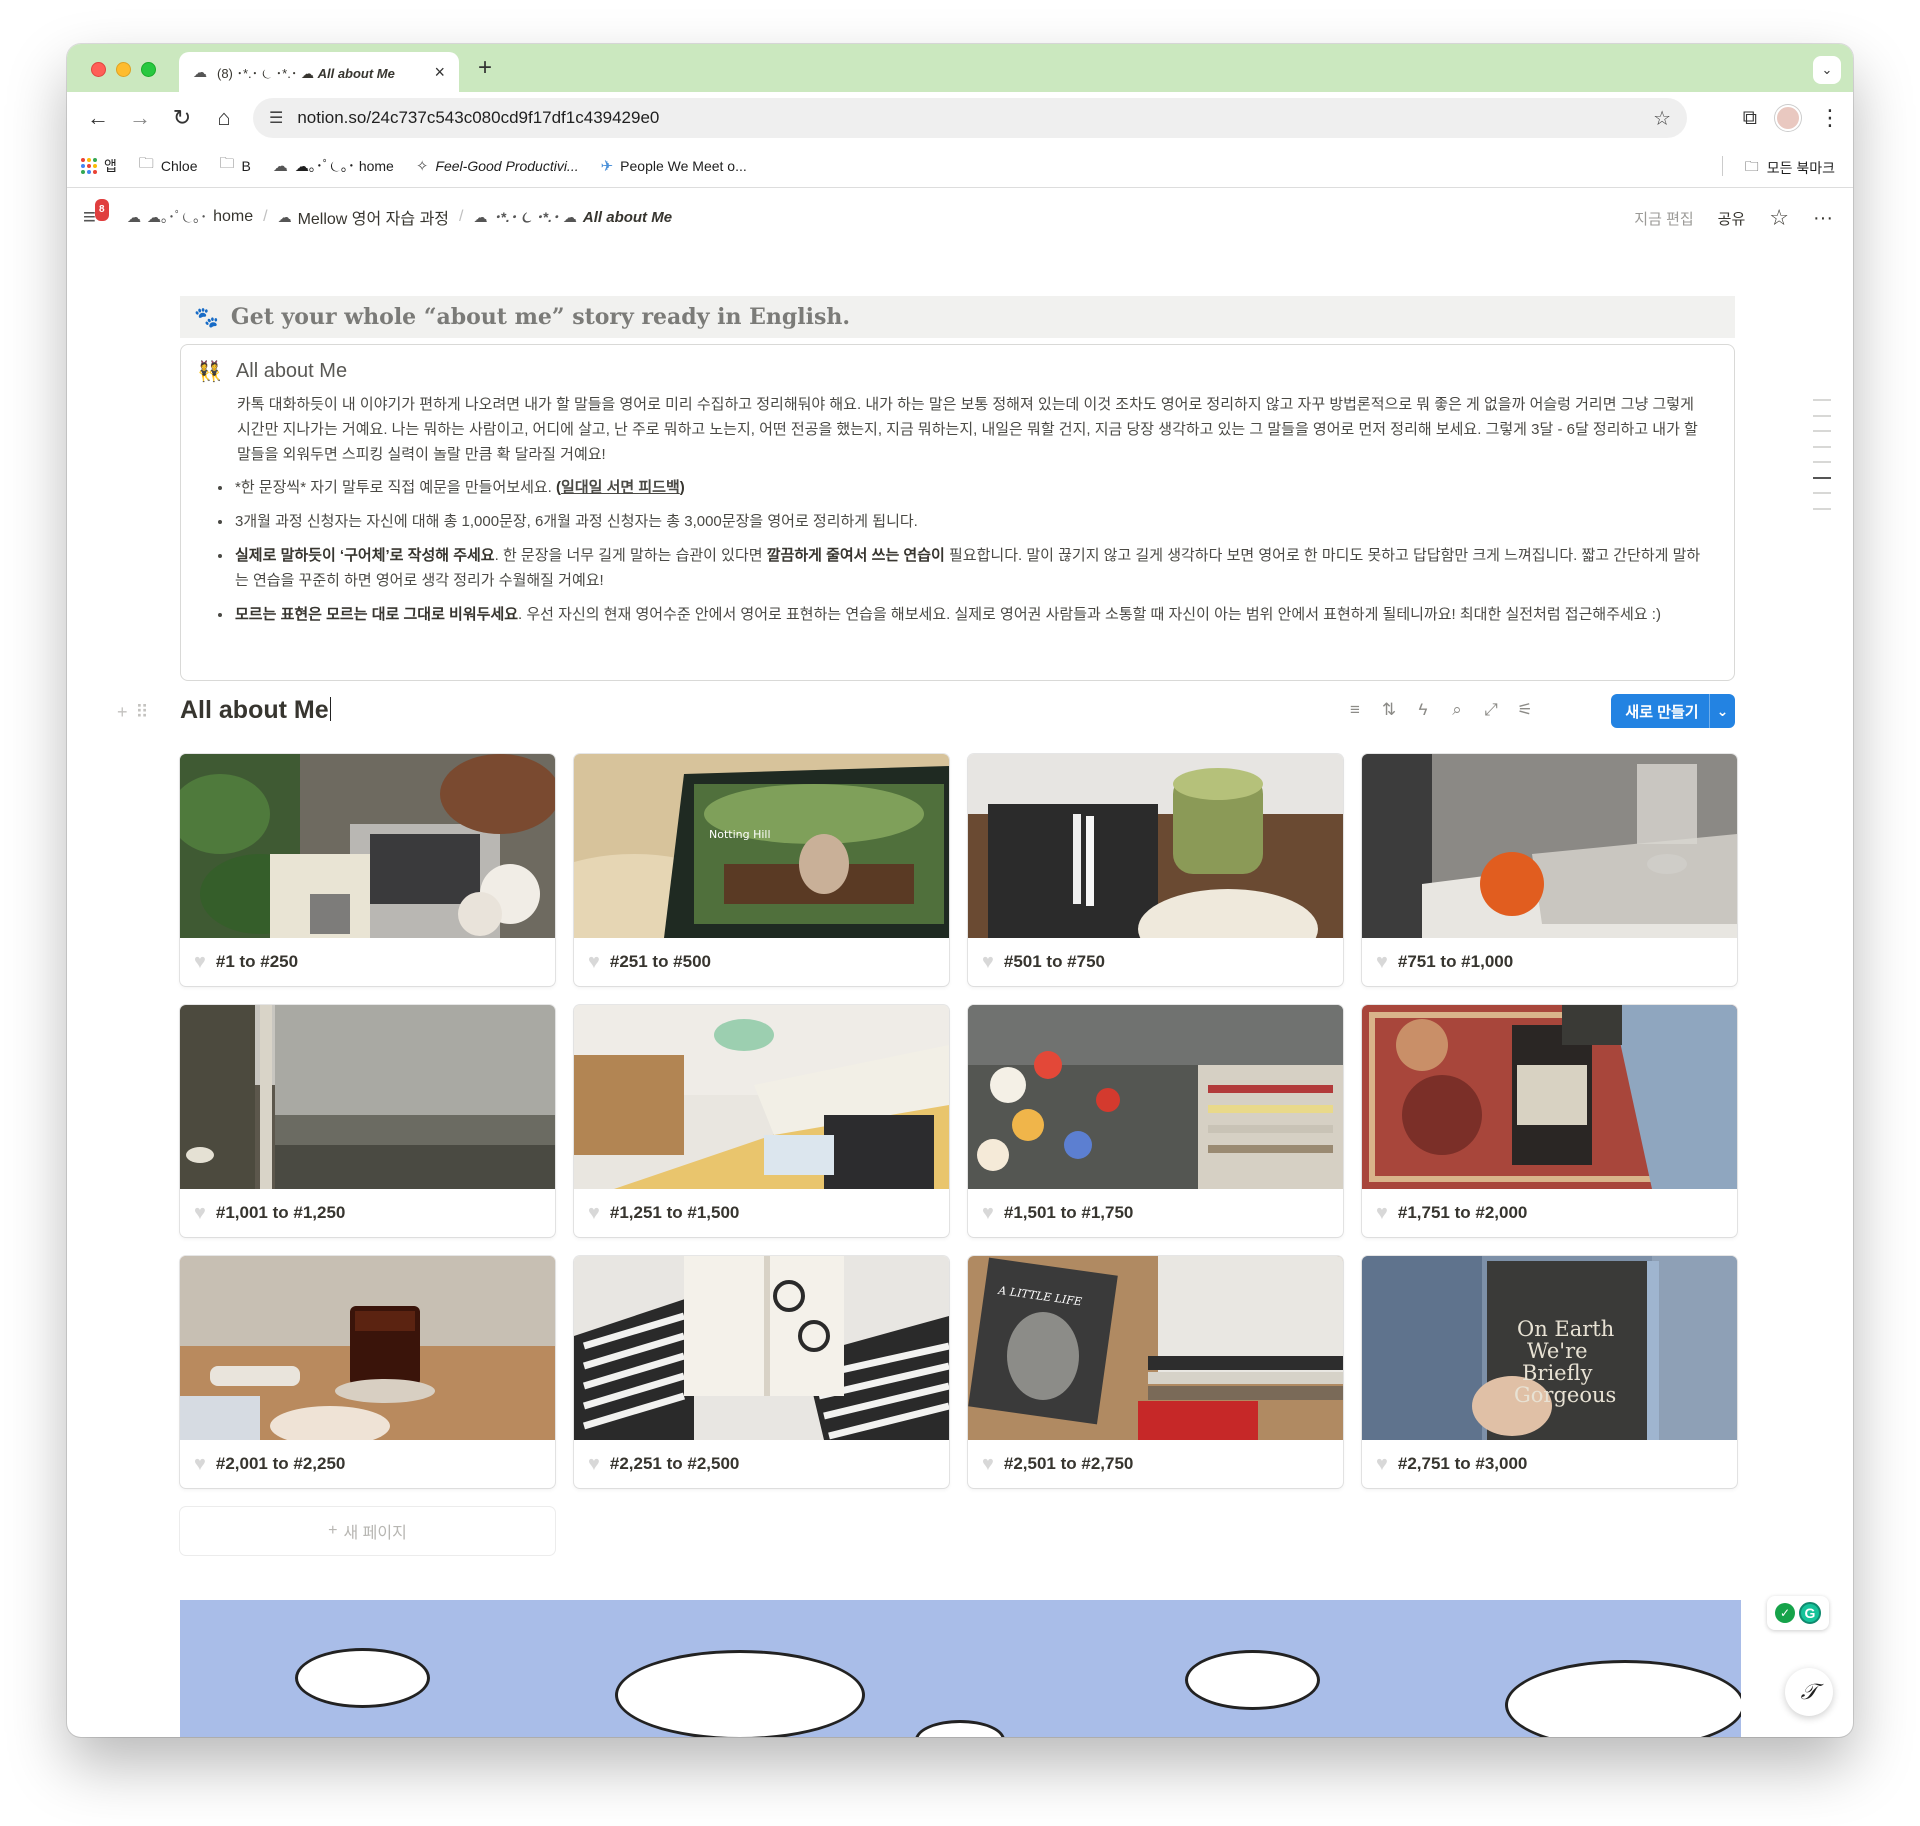 This screenshot has height=1826, width=1920. Describe the element at coordinates (1525, 710) in the screenshot. I see `settings-icon: ⚟` at that location.